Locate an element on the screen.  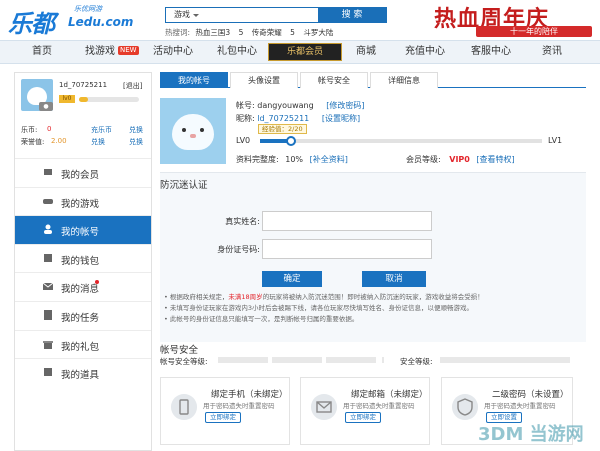
exp-progress-bar is located at coordinates (401, 141).